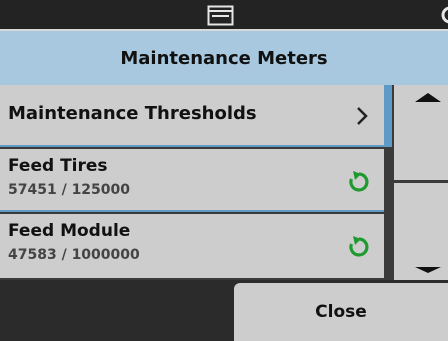  I want to click on status-bar, so click(224, 15).